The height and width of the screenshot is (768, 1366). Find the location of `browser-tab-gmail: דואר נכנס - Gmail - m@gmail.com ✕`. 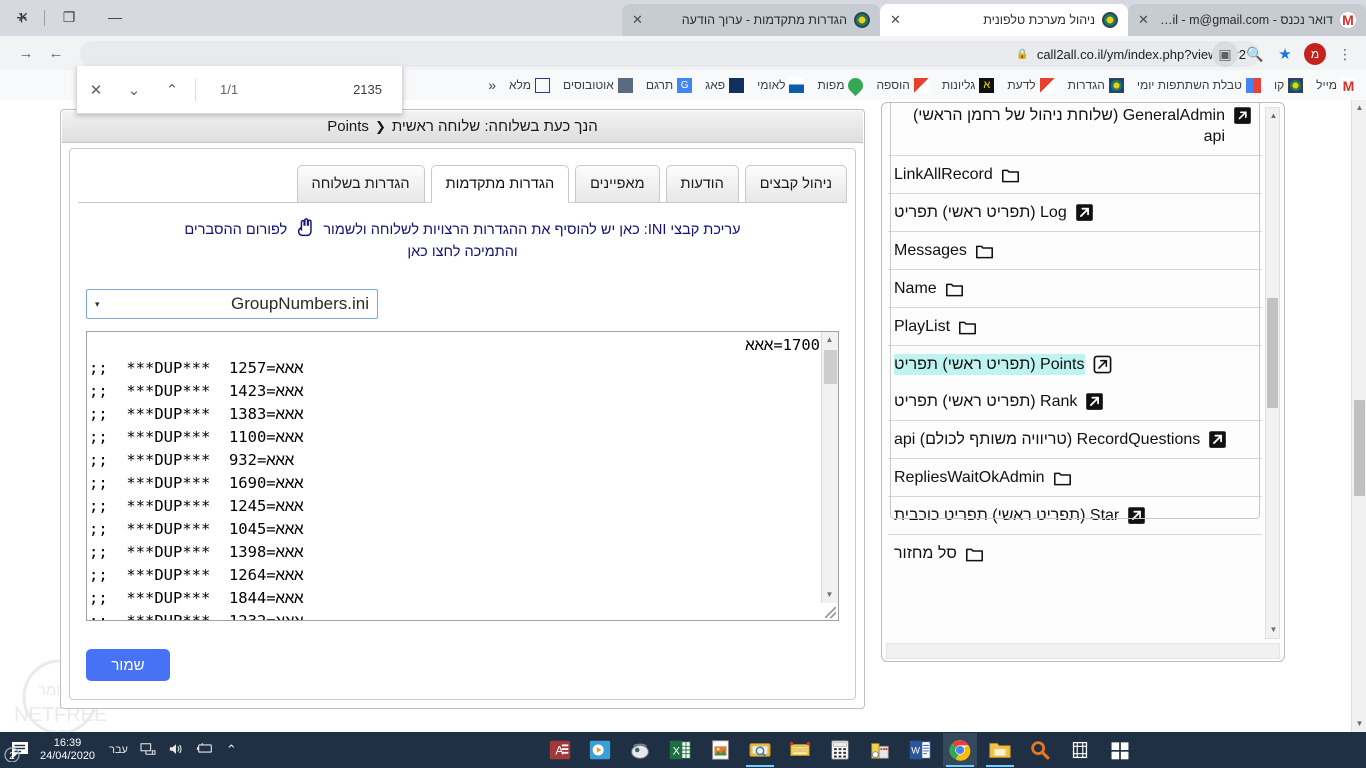

browser-tab-gmail: דואר נכנס - Gmail - m@gmail.com ✕ is located at coordinates (1247, 20).